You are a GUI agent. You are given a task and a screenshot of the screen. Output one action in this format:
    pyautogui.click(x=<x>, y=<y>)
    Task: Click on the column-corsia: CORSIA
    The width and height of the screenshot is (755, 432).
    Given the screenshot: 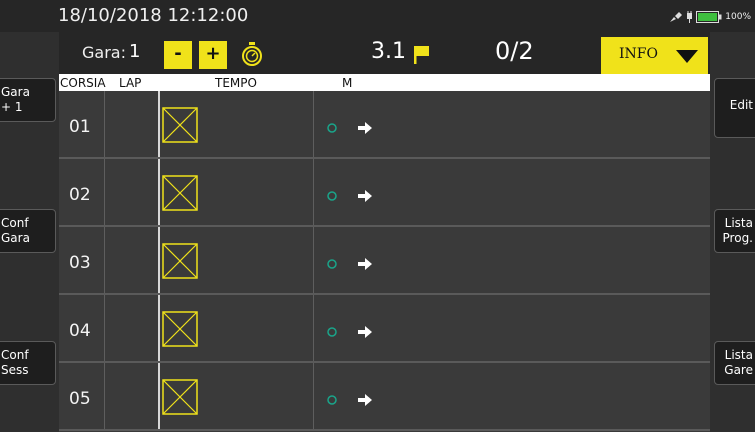 What is the action you would take?
    pyautogui.click(x=83, y=83)
    